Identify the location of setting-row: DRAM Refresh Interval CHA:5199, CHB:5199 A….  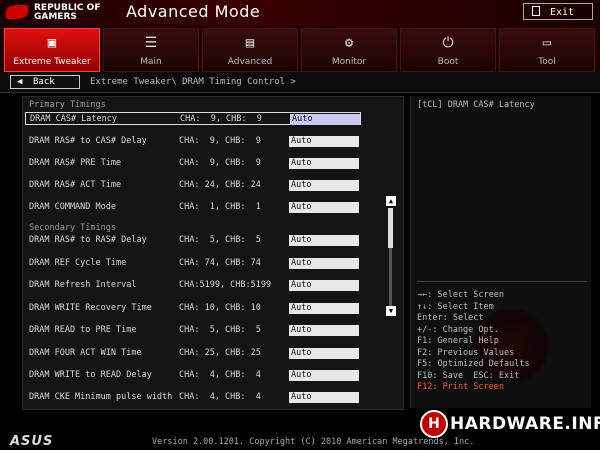
(193, 285).